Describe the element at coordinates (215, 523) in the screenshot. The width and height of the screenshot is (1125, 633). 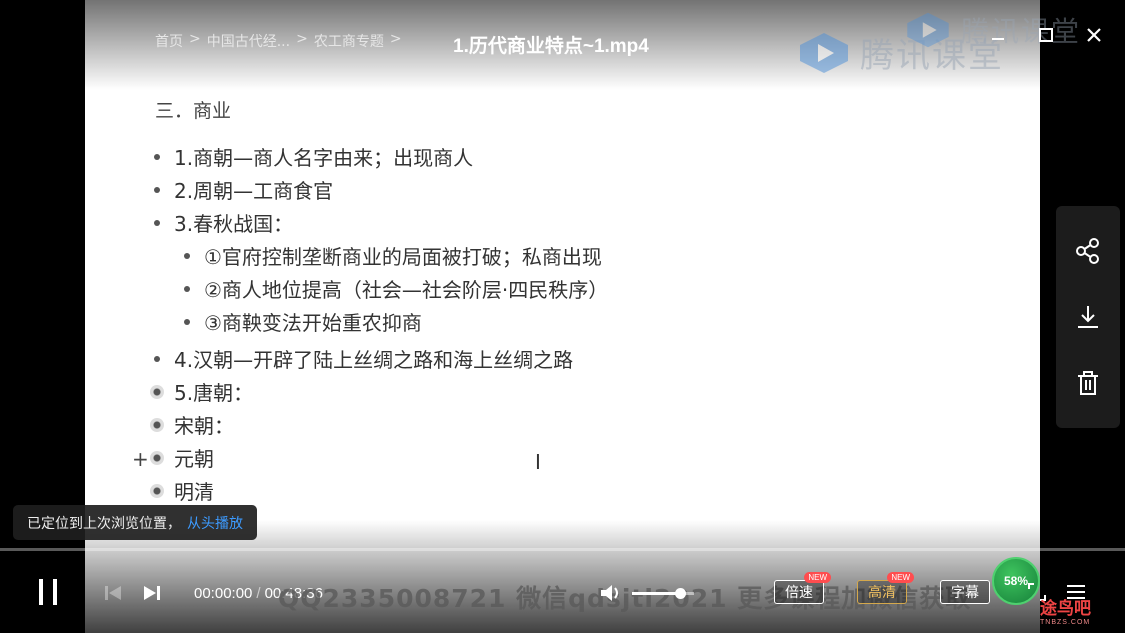
I see `replay-from-start-link: 从头播放` at that location.